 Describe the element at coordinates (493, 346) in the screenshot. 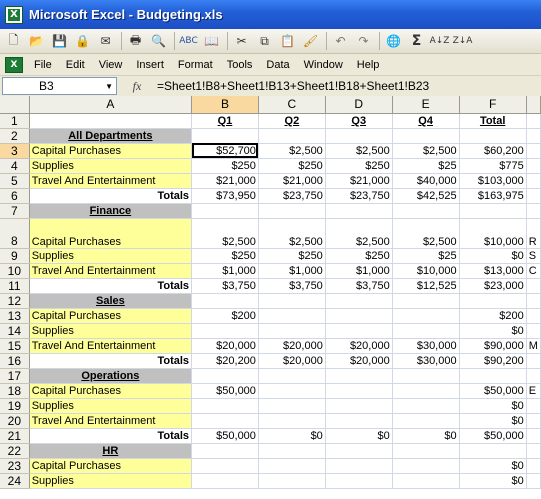

I see `cell-f: $90,000` at that location.